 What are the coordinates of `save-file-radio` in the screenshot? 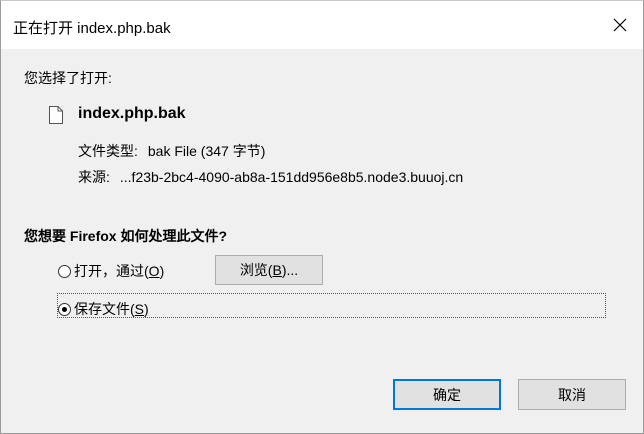 It's located at (64, 309).